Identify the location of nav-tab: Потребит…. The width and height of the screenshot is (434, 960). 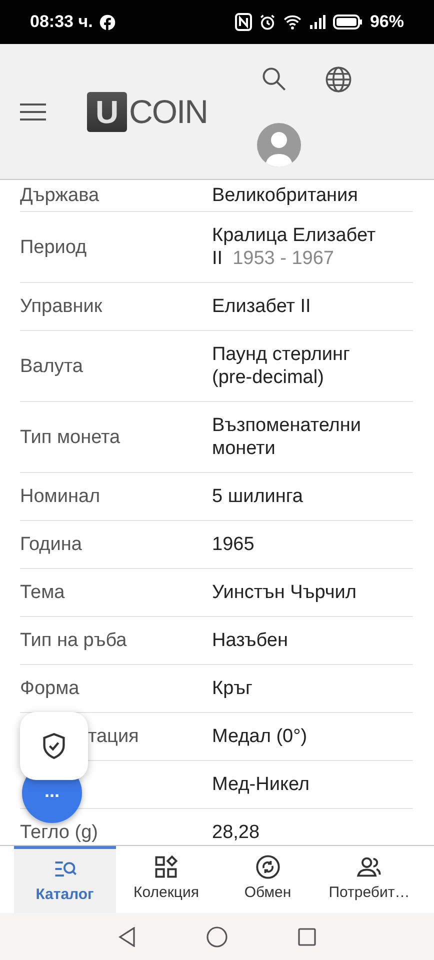
(369, 879).